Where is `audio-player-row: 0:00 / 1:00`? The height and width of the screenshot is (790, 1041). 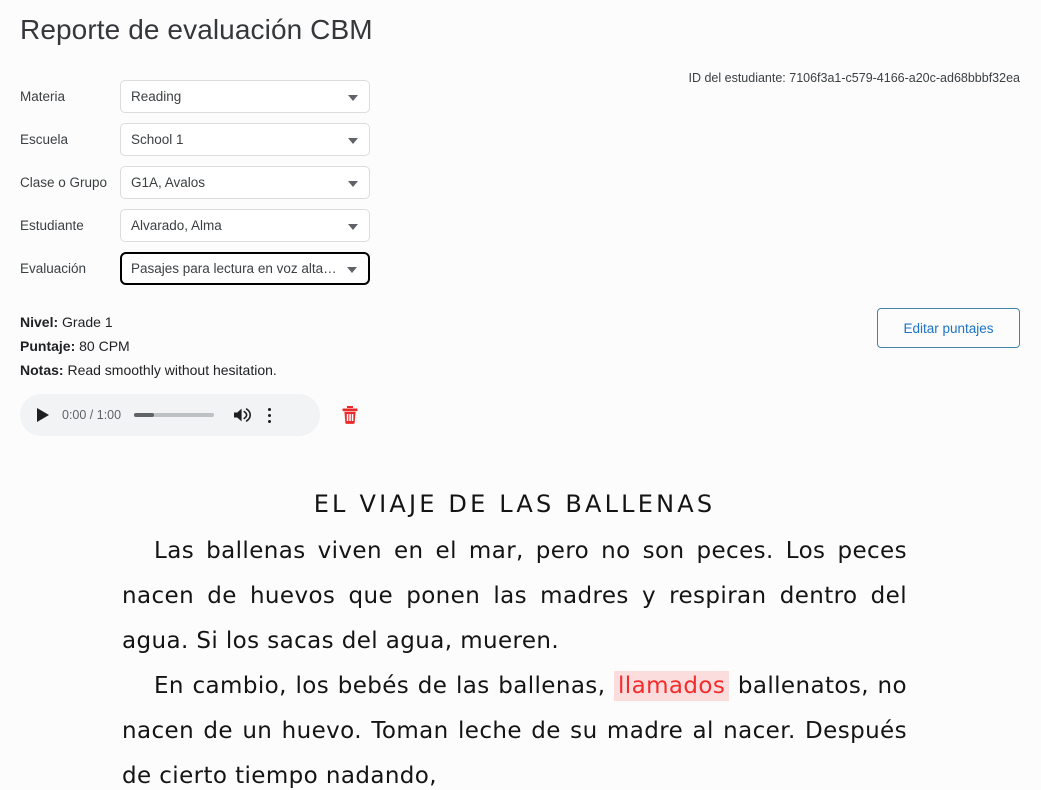
audio-player-row: 0:00 / 1:00 is located at coordinates (190, 415).